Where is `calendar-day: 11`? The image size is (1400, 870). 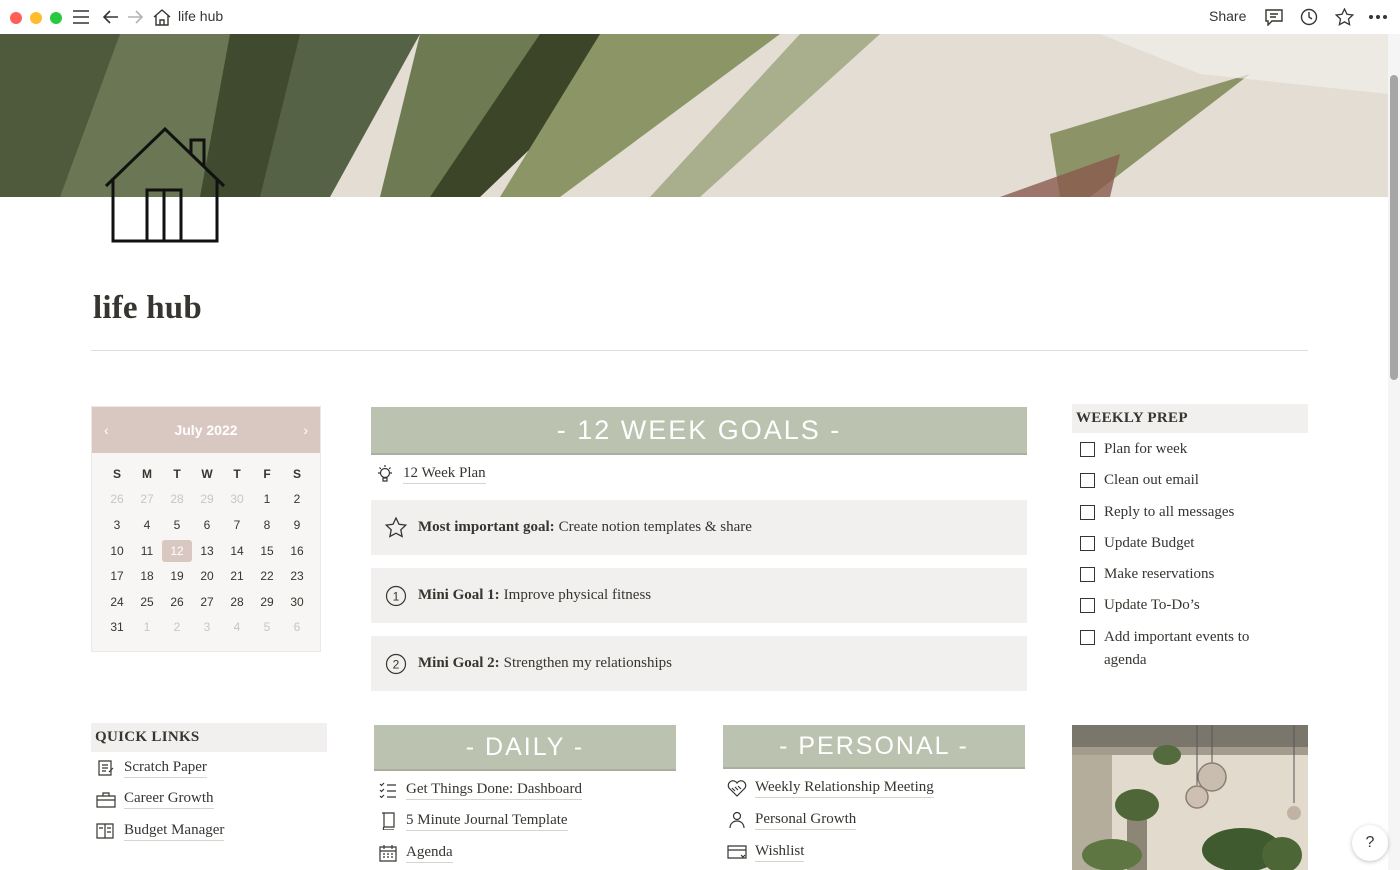 calendar-day: 11 is located at coordinates (147, 551).